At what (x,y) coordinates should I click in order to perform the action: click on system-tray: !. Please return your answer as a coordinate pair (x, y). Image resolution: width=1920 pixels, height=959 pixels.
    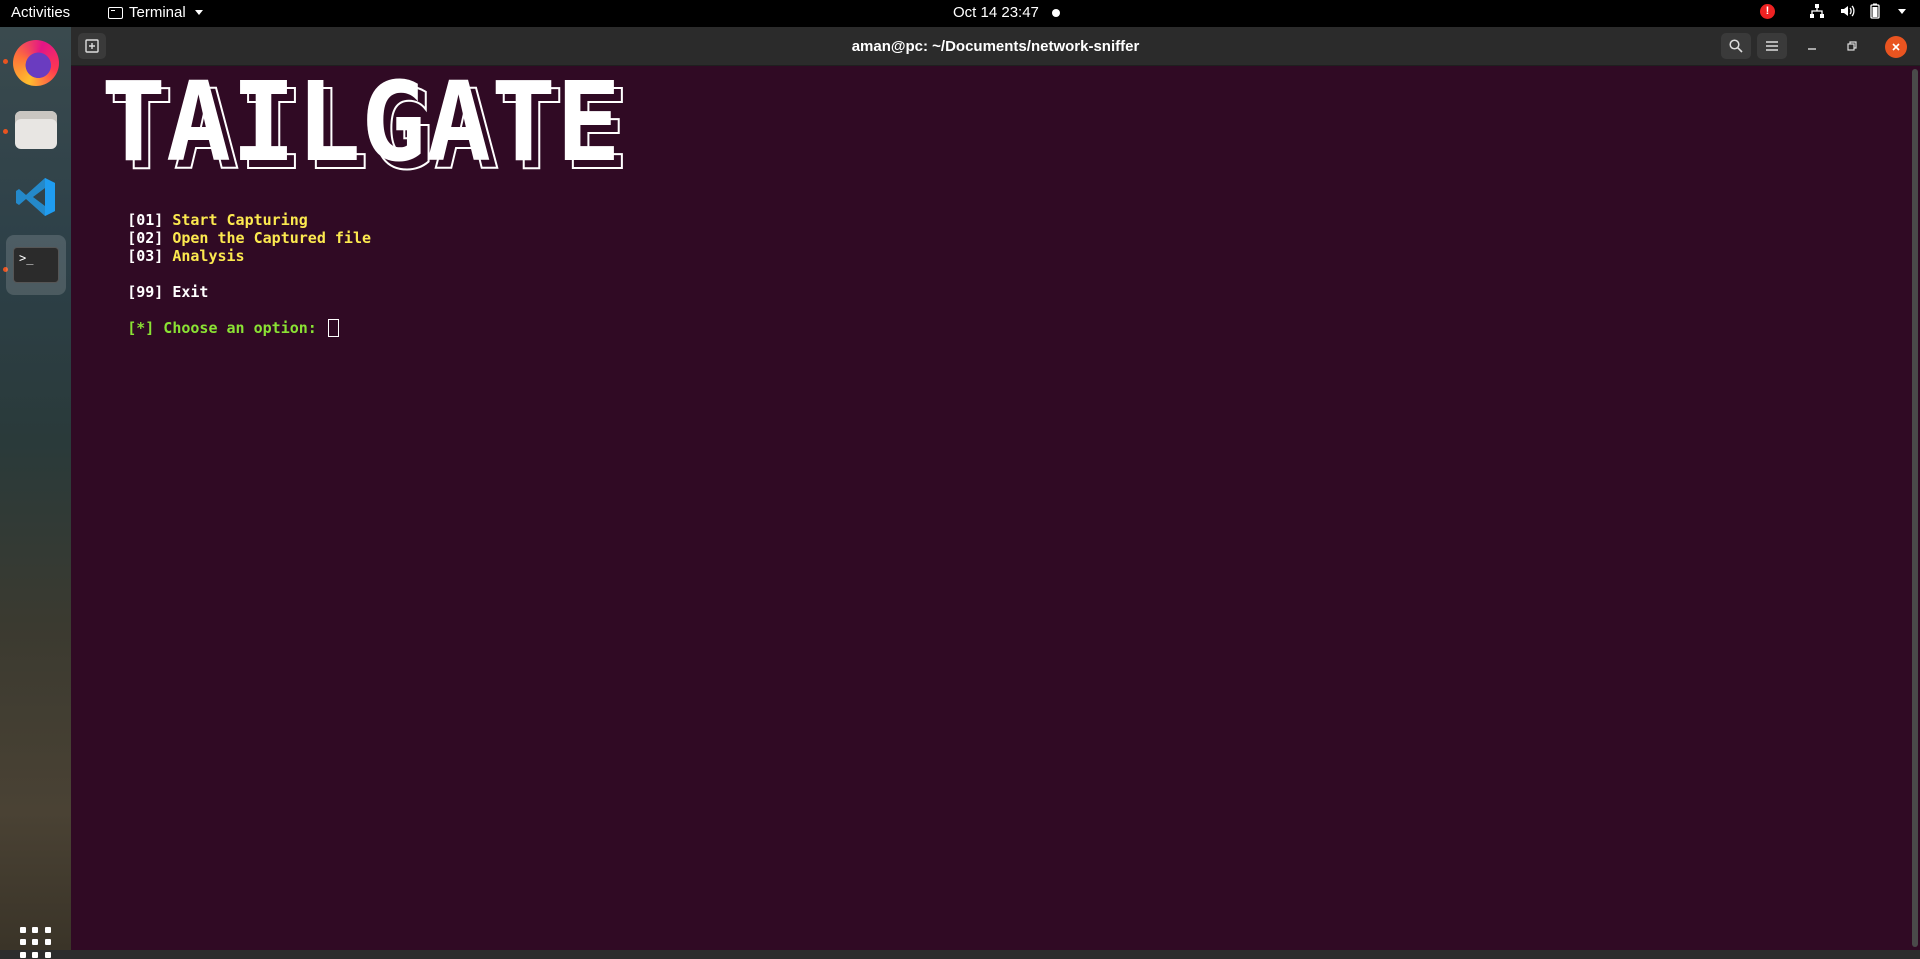
    Looking at the image, I should click on (1833, 11).